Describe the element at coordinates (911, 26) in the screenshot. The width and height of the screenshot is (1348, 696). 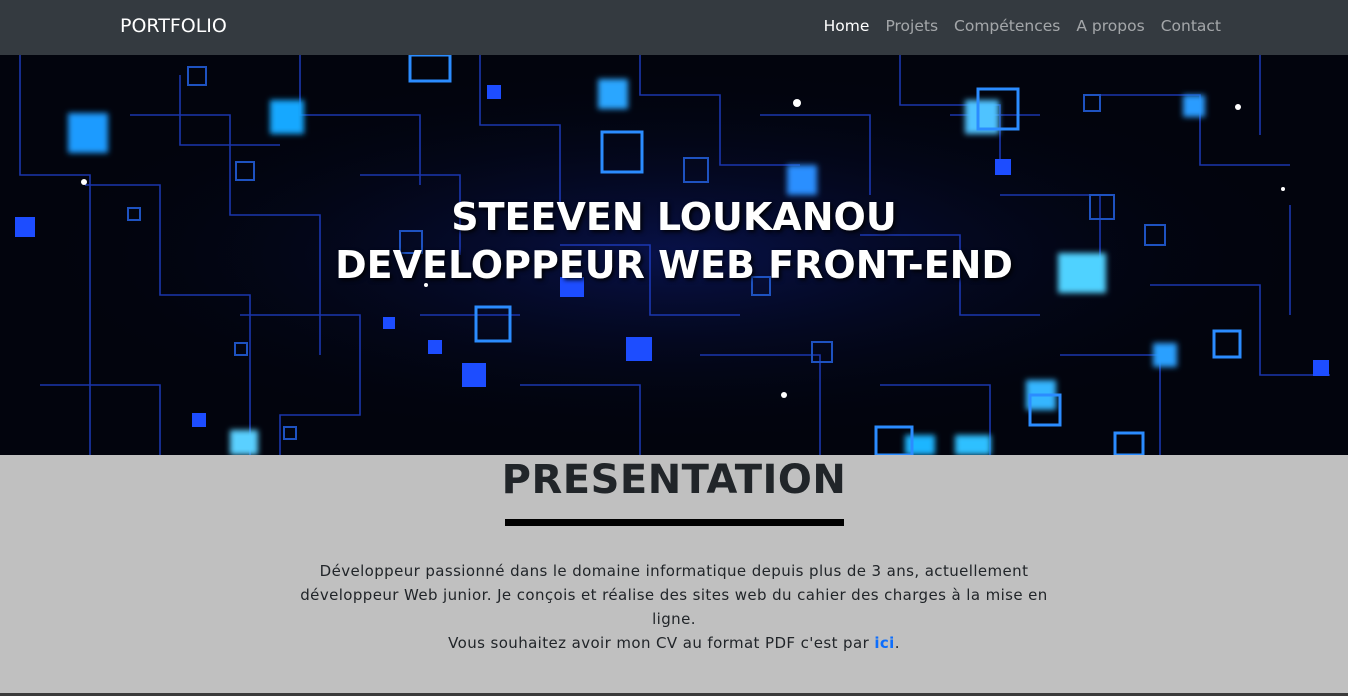
I see `nav-projets: Projets` at that location.